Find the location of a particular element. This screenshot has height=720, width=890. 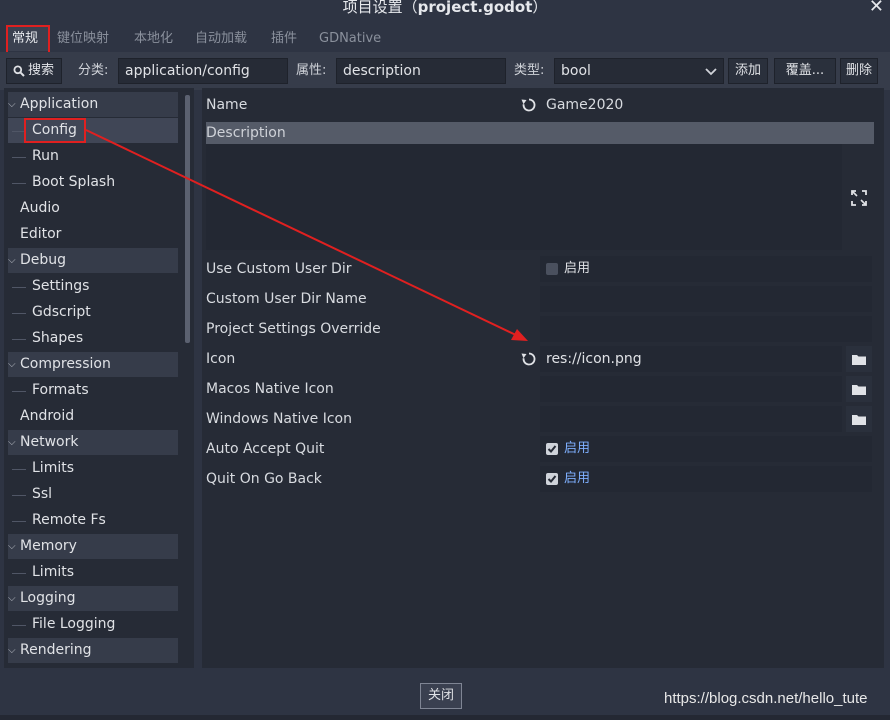

sidebar-item-file-logging: File Logging is located at coordinates (93, 624).